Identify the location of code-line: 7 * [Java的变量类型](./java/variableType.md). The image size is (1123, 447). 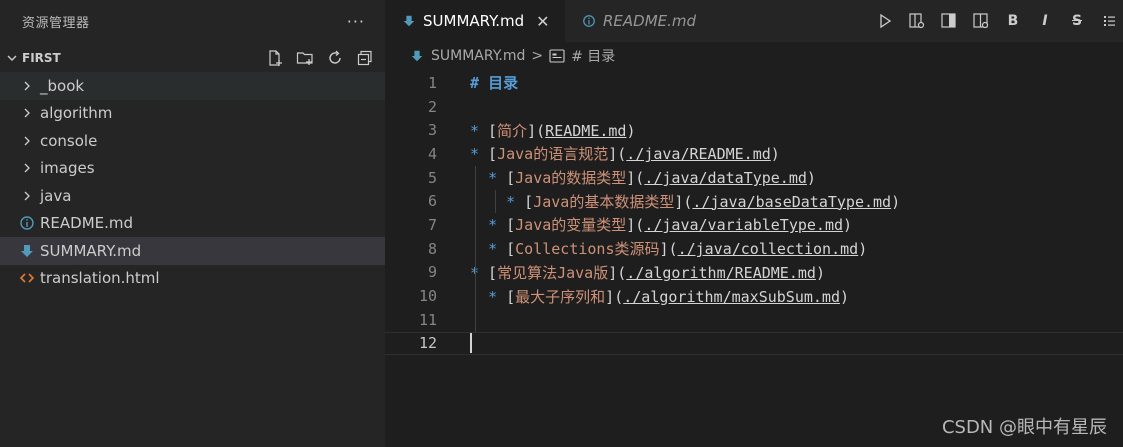
(754, 225).